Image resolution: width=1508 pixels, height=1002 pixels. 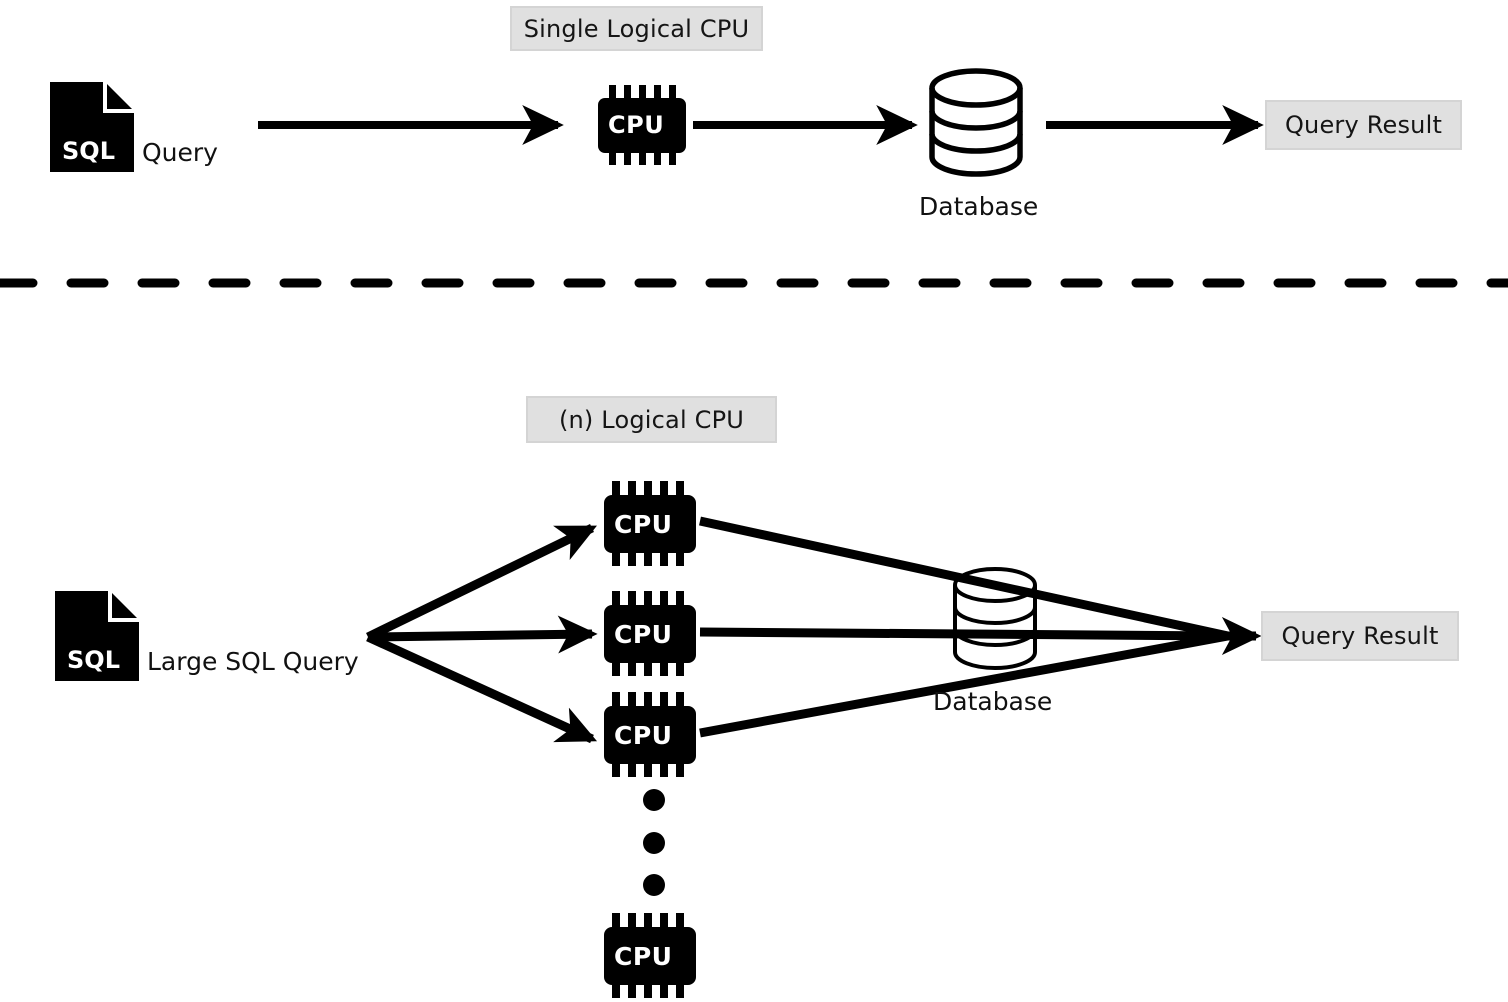 I want to click on cpu-label-top: CPU, so click(x=636, y=125).